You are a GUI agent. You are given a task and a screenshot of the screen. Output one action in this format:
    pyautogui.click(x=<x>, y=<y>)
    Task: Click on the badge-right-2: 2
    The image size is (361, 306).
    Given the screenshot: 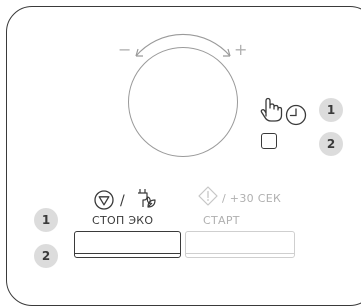 What is the action you would take?
    pyautogui.click(x=331, y=144)
    